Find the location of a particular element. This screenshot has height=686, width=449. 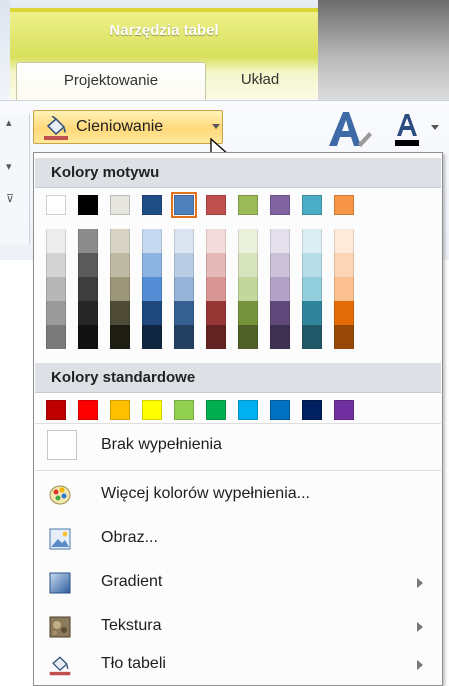

separator is located at coordinates (238, 470).